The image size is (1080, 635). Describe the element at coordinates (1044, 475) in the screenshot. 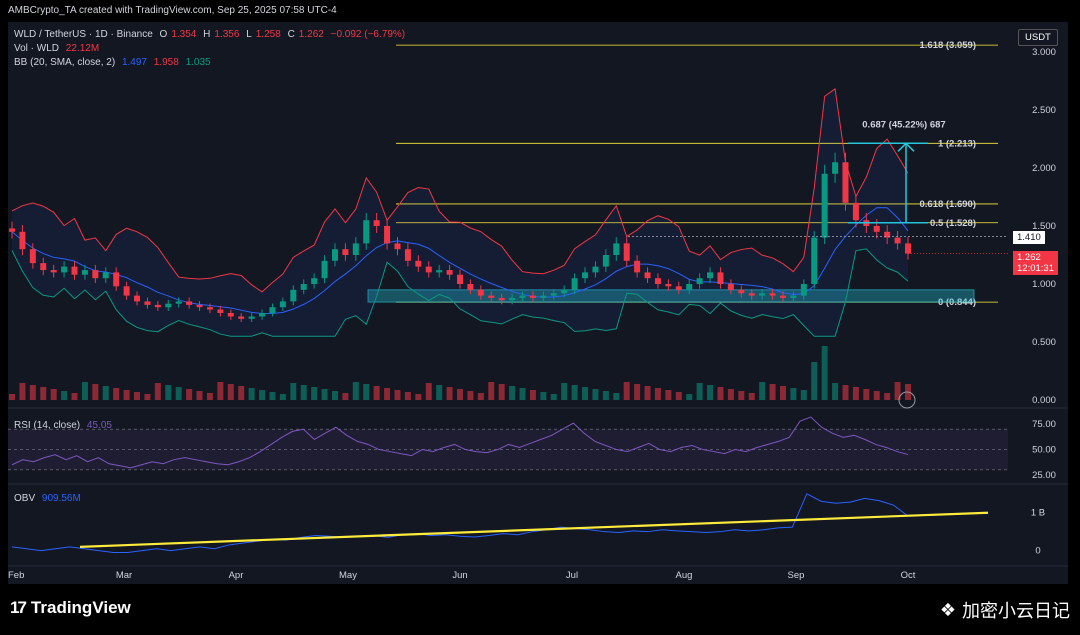

I see `rsi-axis-tick: 25.00` at that location.